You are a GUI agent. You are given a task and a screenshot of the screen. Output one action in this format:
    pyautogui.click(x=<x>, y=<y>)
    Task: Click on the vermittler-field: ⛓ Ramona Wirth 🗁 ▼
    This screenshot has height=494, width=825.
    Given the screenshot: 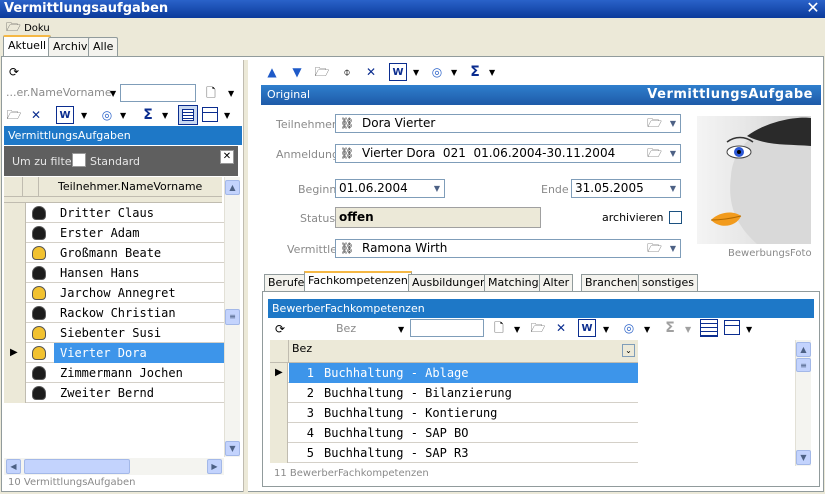 What is the action you would take?
    pyautogui.click(x=508, y=248)
    